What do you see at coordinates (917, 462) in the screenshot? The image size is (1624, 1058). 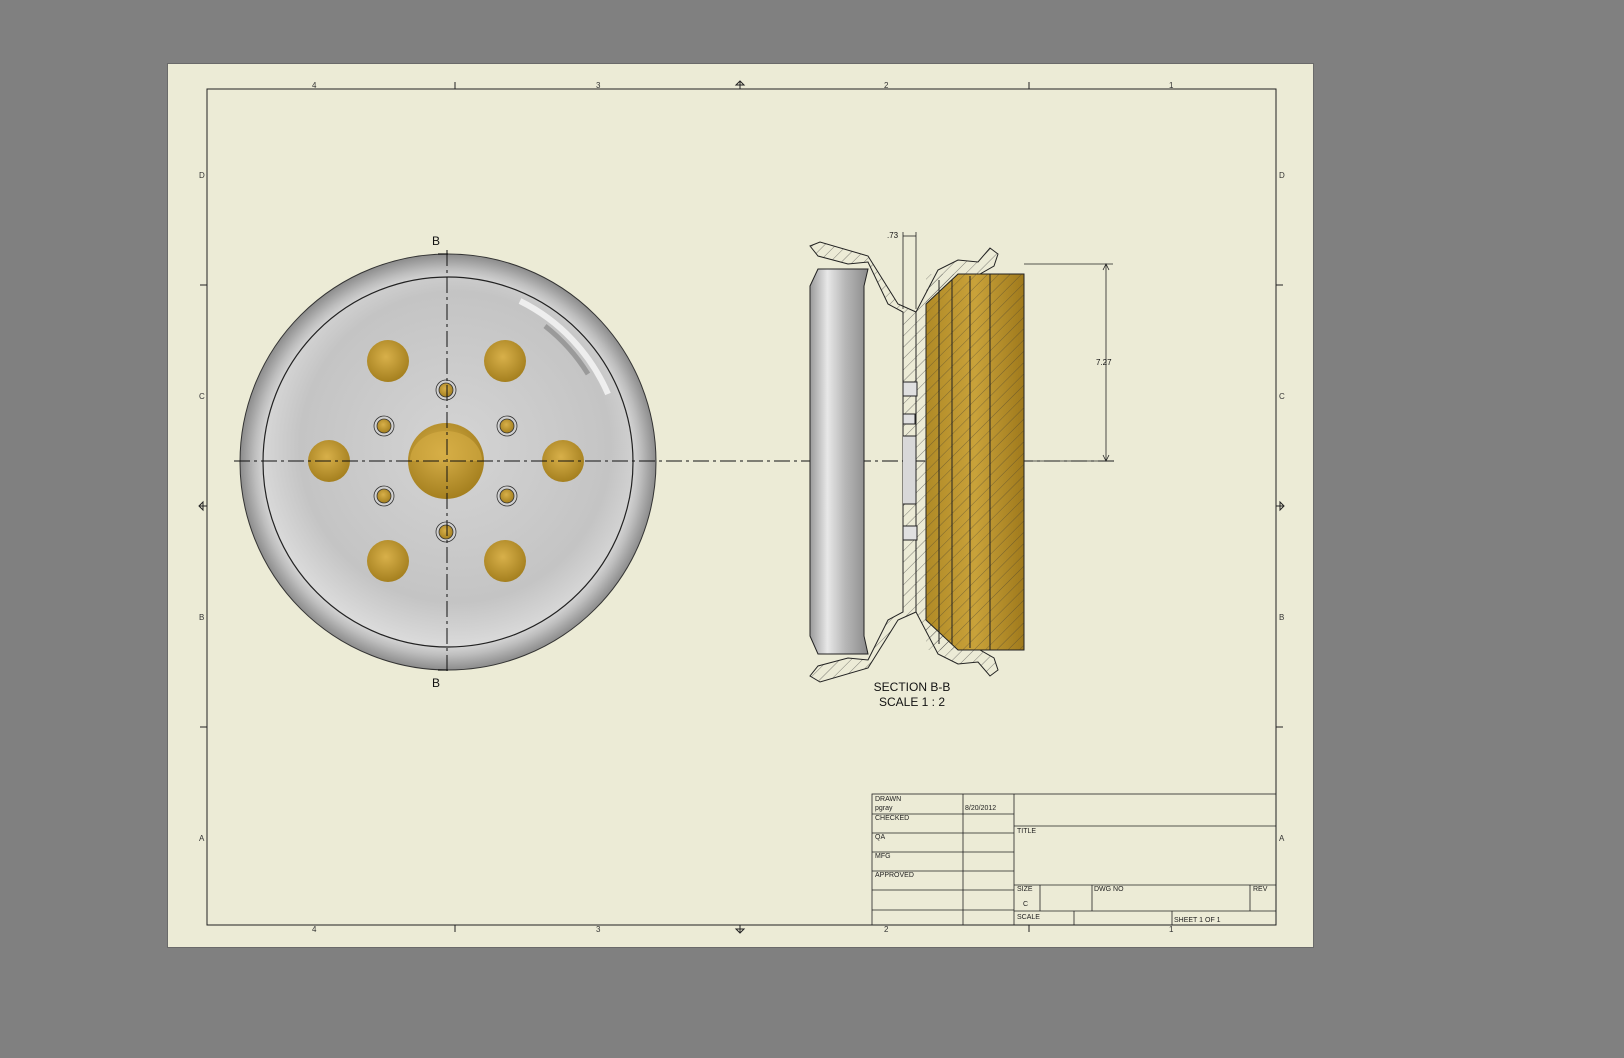 I see `wheel-section-view` at bounding box center [917, 462].